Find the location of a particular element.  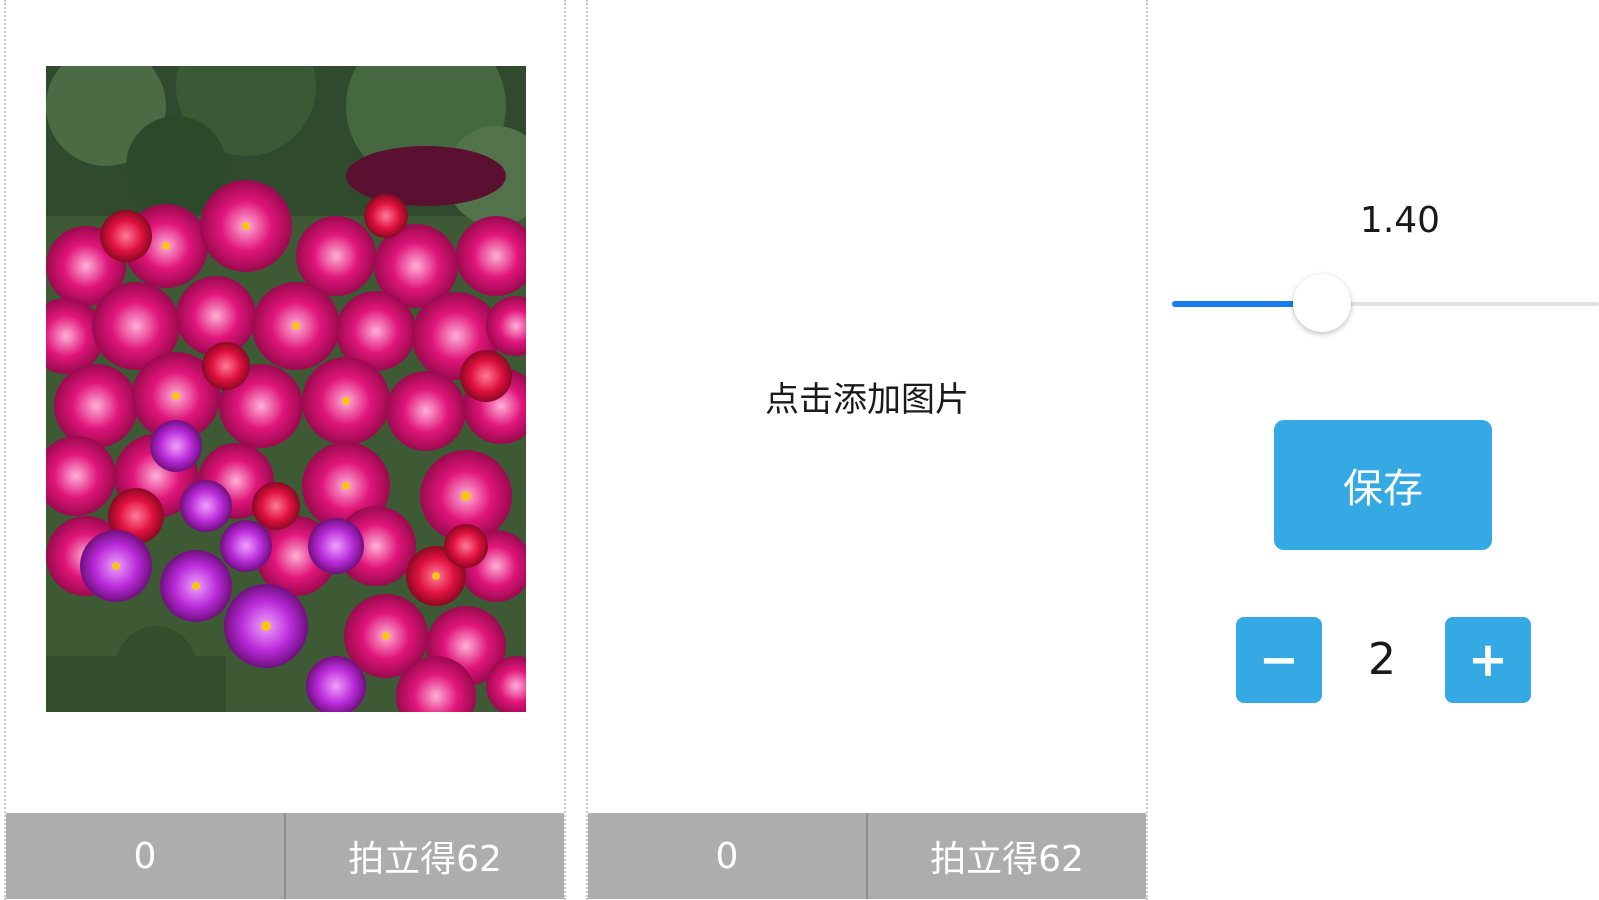

add-image-prompt: 点击添加图片 is located at coordinates (867, 396).